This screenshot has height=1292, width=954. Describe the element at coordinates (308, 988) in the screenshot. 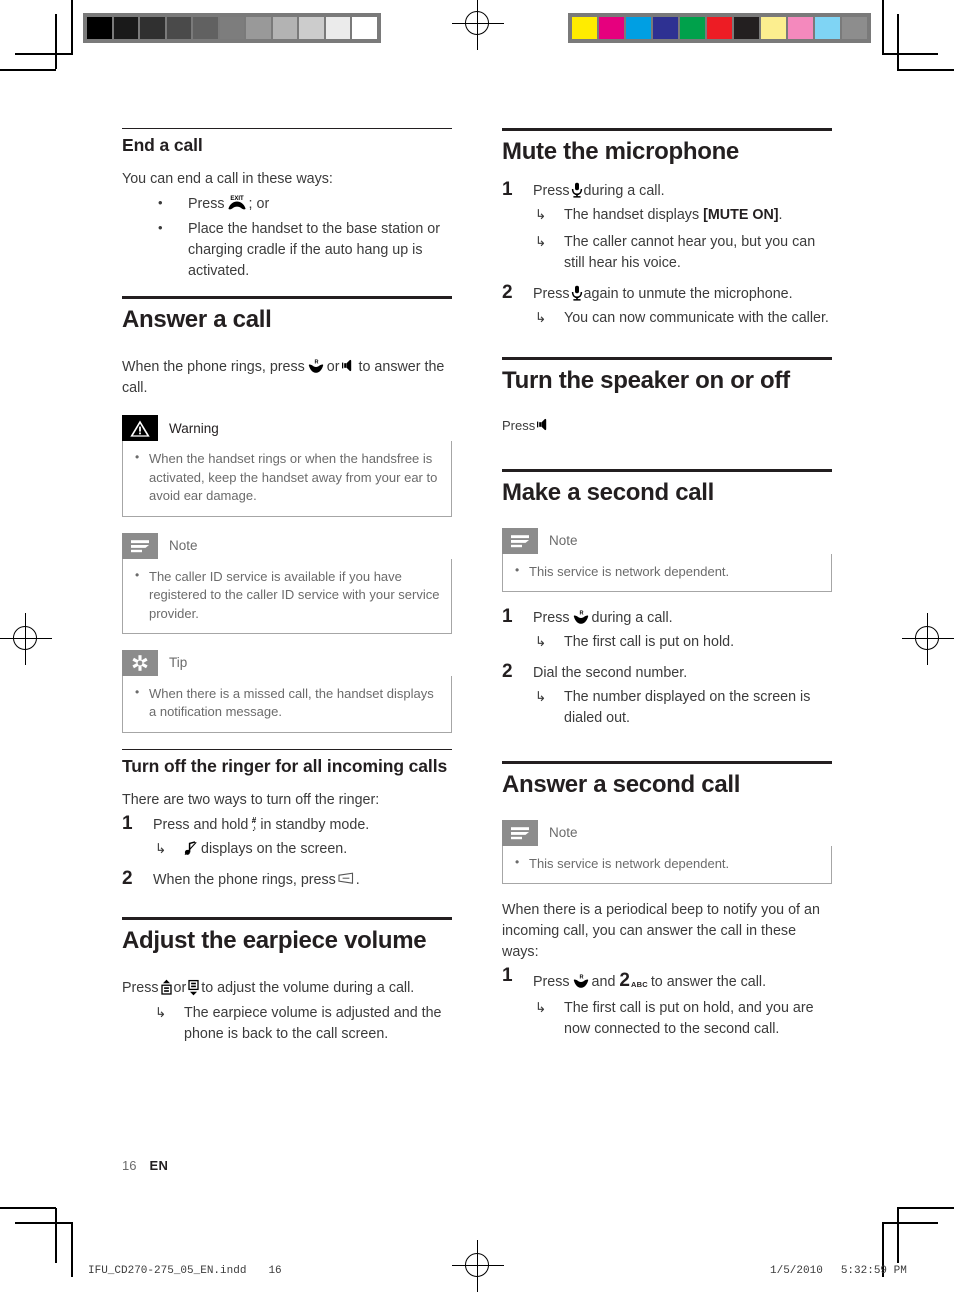

I see `earpiece-intro-post: to adjust the volume during a call.` at that location.